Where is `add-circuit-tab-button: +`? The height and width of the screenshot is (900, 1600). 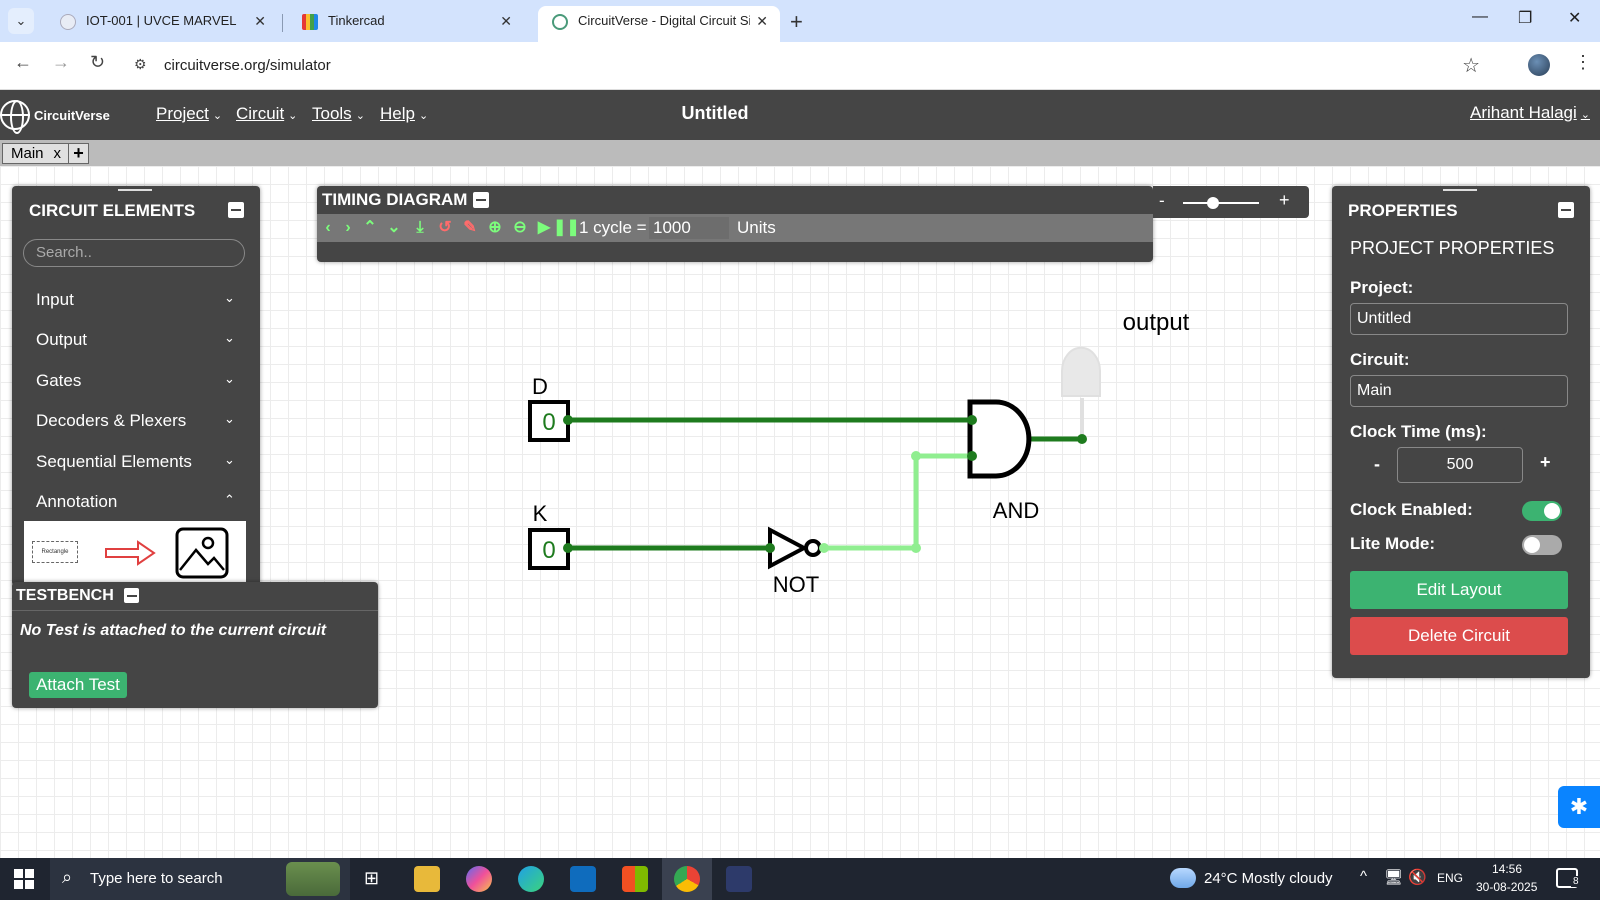 add-circuit-tab-button: + is located at coordinates (78, 153).